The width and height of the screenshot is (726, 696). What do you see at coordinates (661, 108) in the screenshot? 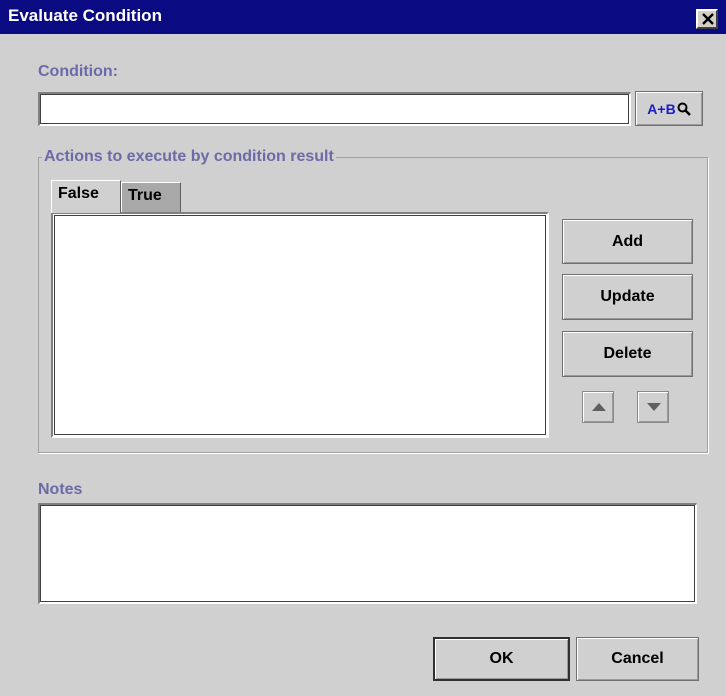
I see `expression-builder-label: A+B` at bounding box center [661, 108].